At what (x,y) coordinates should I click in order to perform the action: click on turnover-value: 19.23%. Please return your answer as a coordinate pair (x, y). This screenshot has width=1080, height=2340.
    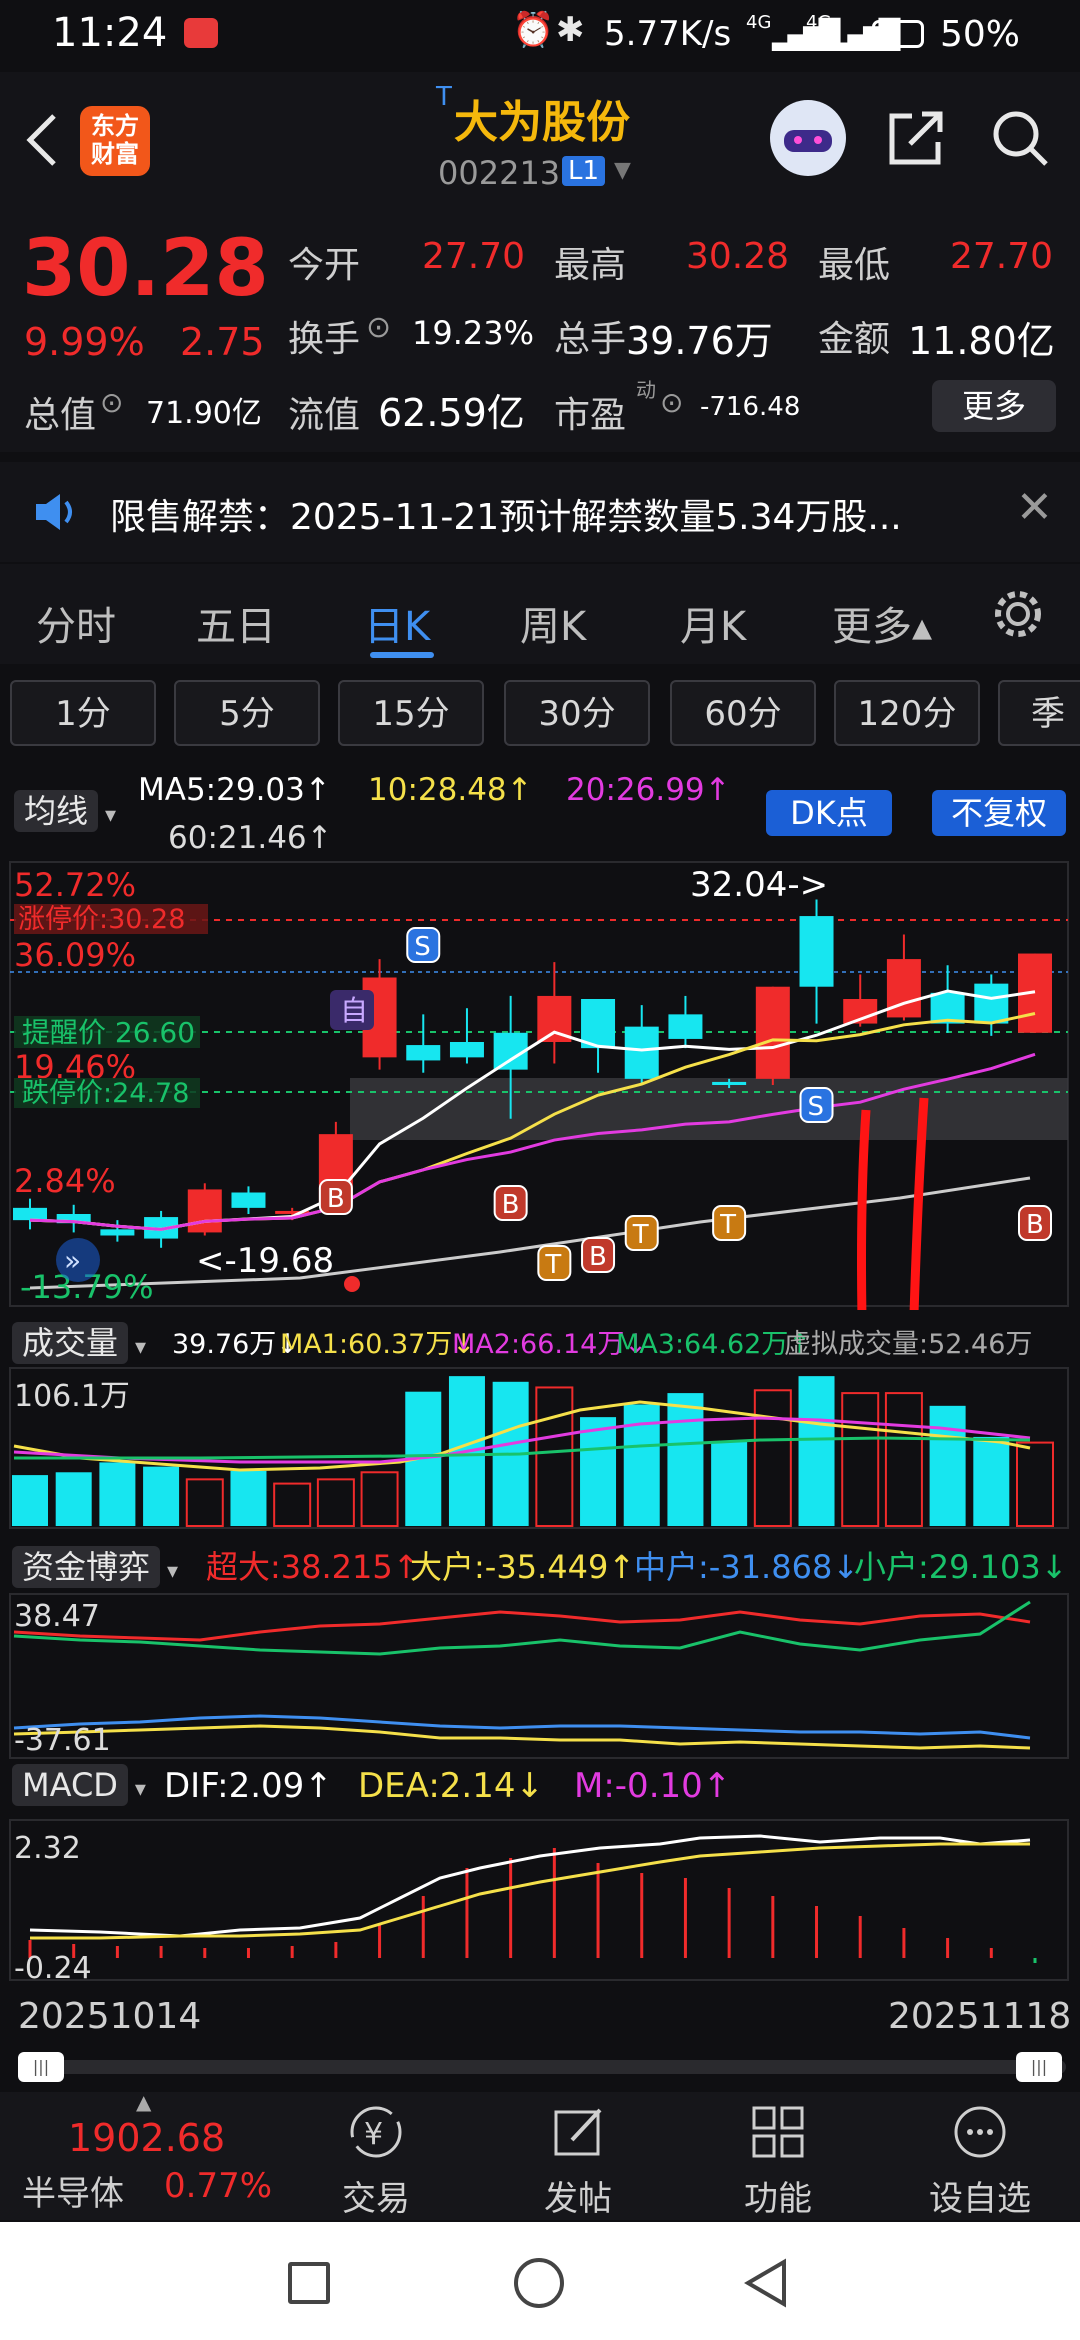
    Looking at the image, I should click on (473, 333).